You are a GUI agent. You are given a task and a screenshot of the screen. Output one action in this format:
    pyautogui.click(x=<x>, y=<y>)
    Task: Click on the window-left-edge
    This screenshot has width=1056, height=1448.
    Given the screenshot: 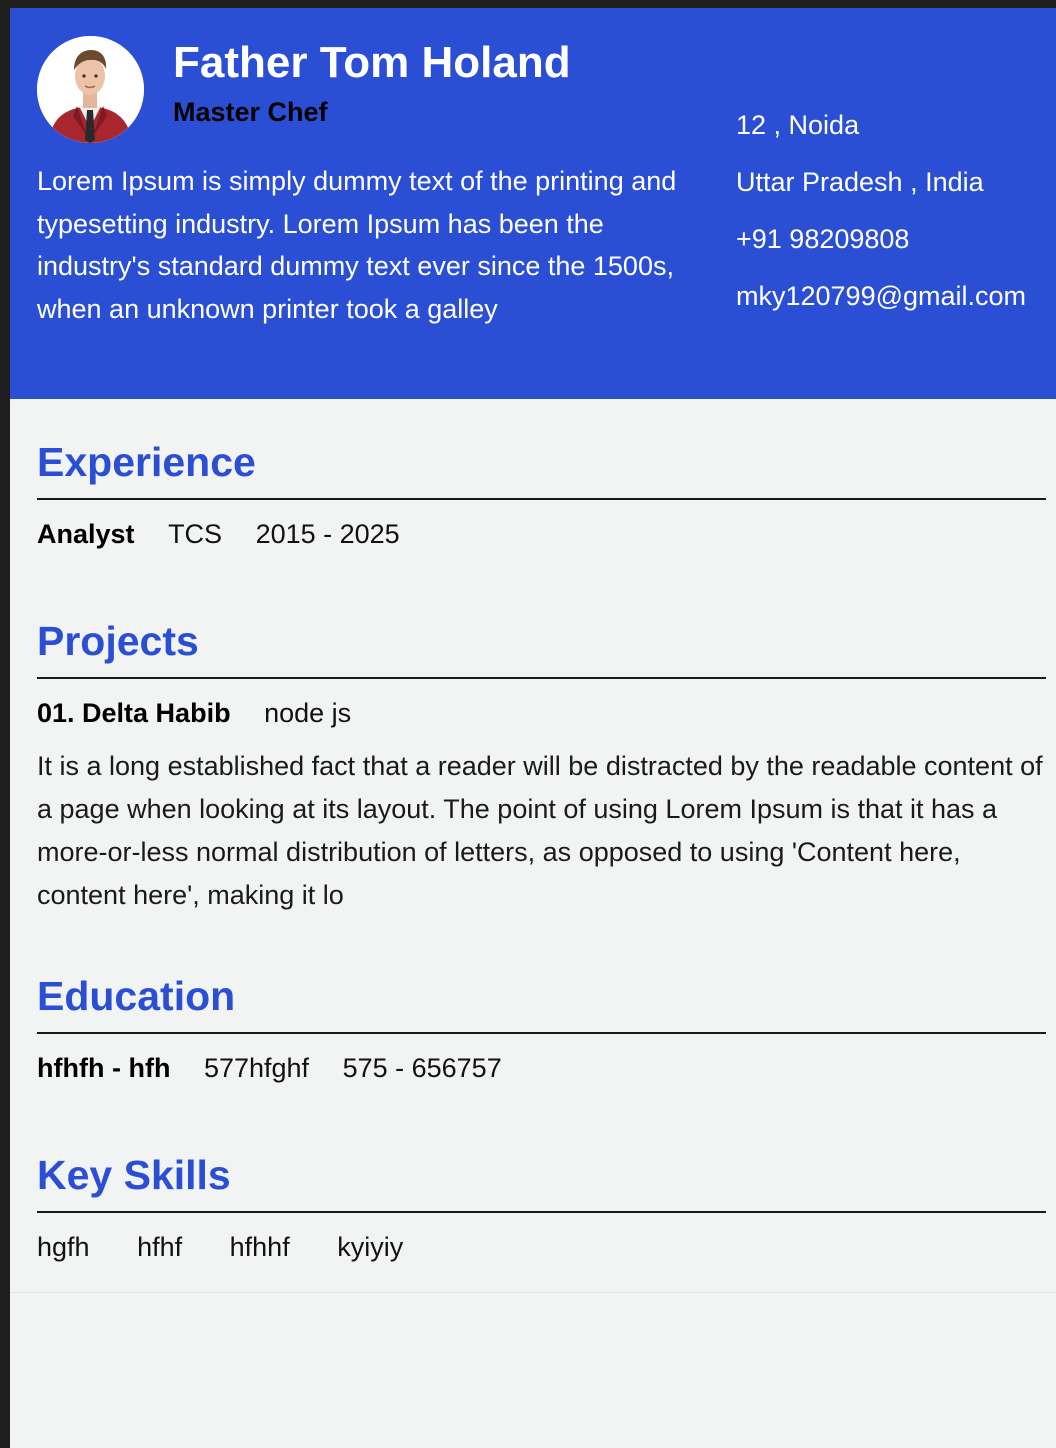 What is the action you would take?
    pyautogui.click(x=5, y=724)
    